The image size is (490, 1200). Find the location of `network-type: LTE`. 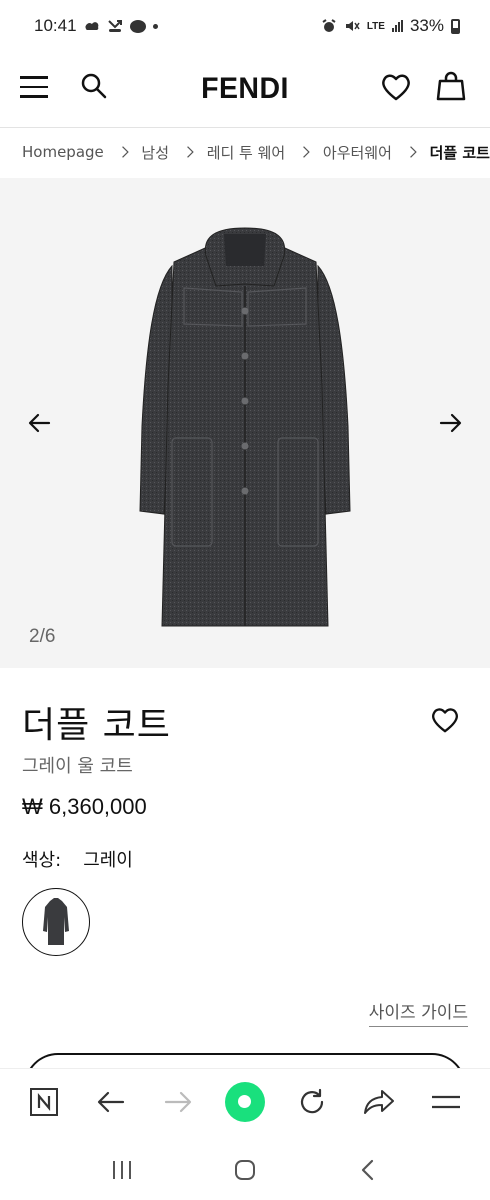

network-type: LTE is located at coordinates (375, 26).